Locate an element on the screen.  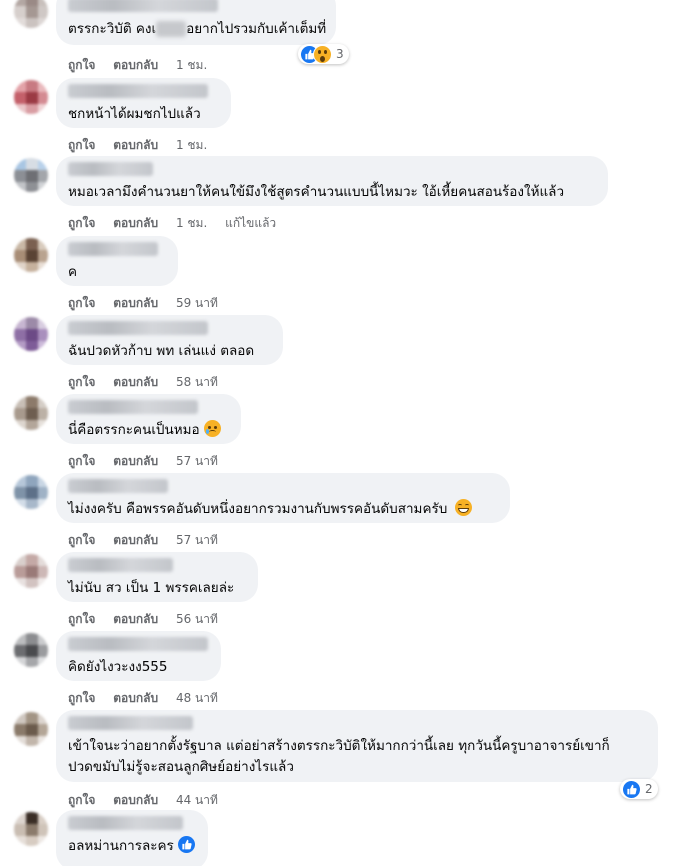
reaction-summary: 3 is located at coordinates (323, 54).